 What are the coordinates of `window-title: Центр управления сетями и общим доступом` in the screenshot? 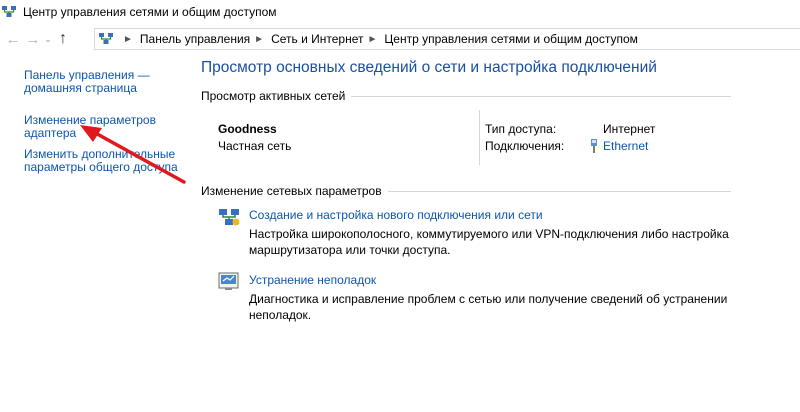 It's located at (150, 12).